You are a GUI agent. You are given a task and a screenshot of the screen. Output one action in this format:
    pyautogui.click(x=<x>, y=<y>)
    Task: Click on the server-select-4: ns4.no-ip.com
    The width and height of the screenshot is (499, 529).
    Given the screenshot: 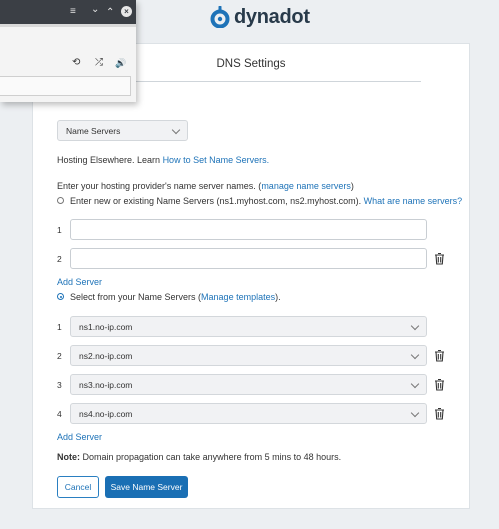 What is the action you would take?
    pyautogui.click(x=248, y=413)
    